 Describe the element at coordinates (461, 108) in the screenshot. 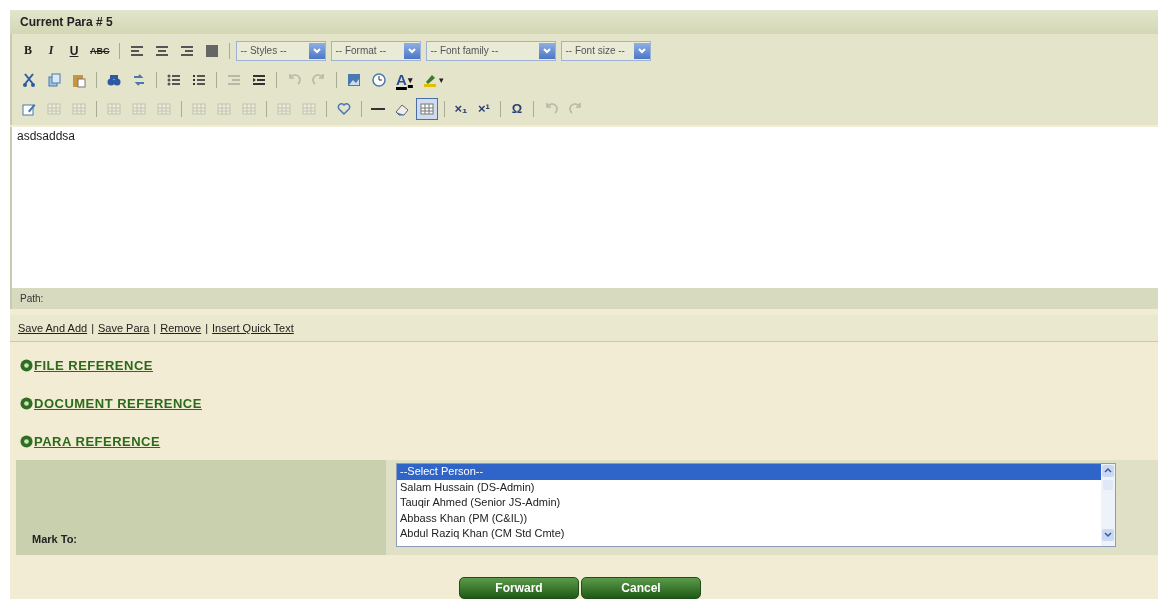

I see `toolbar-button: ×₁` at that location.